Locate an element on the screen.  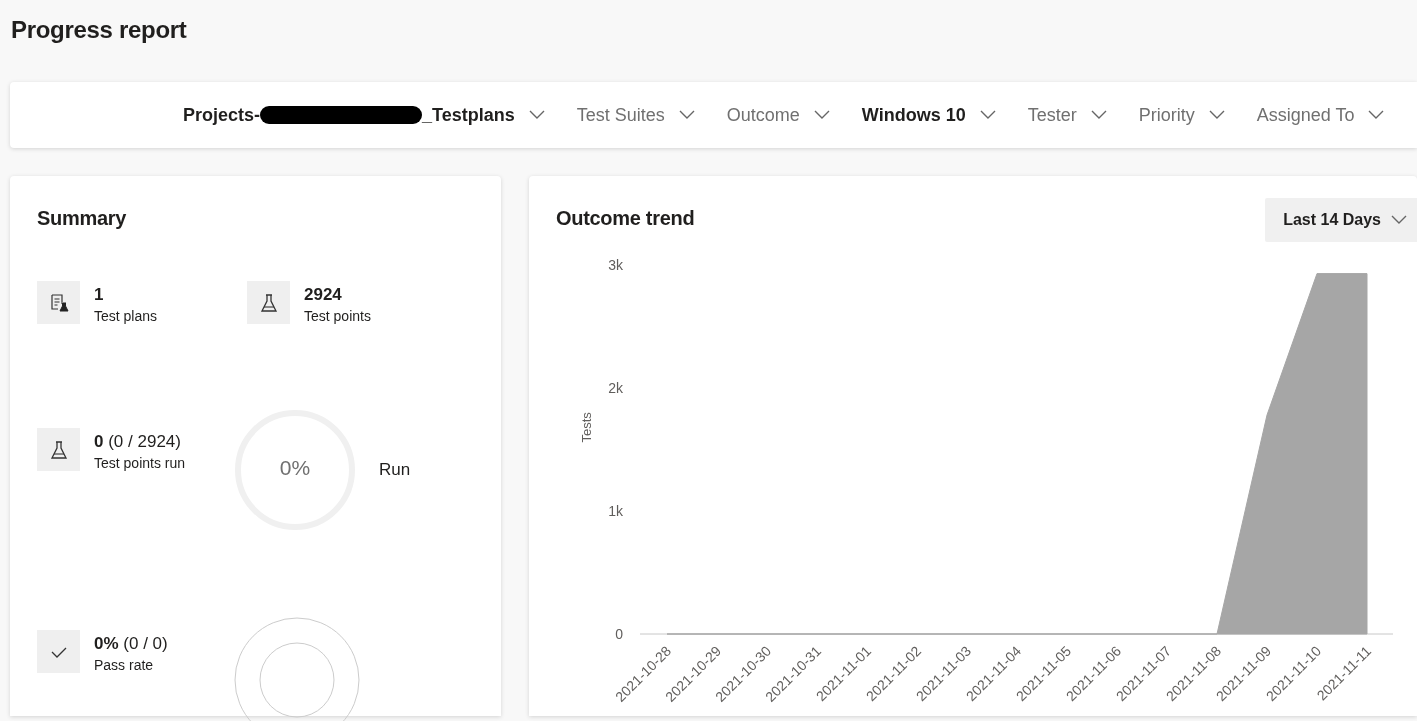
stat-value: 0% (0 / 0) is located at coordinates (131, 644).